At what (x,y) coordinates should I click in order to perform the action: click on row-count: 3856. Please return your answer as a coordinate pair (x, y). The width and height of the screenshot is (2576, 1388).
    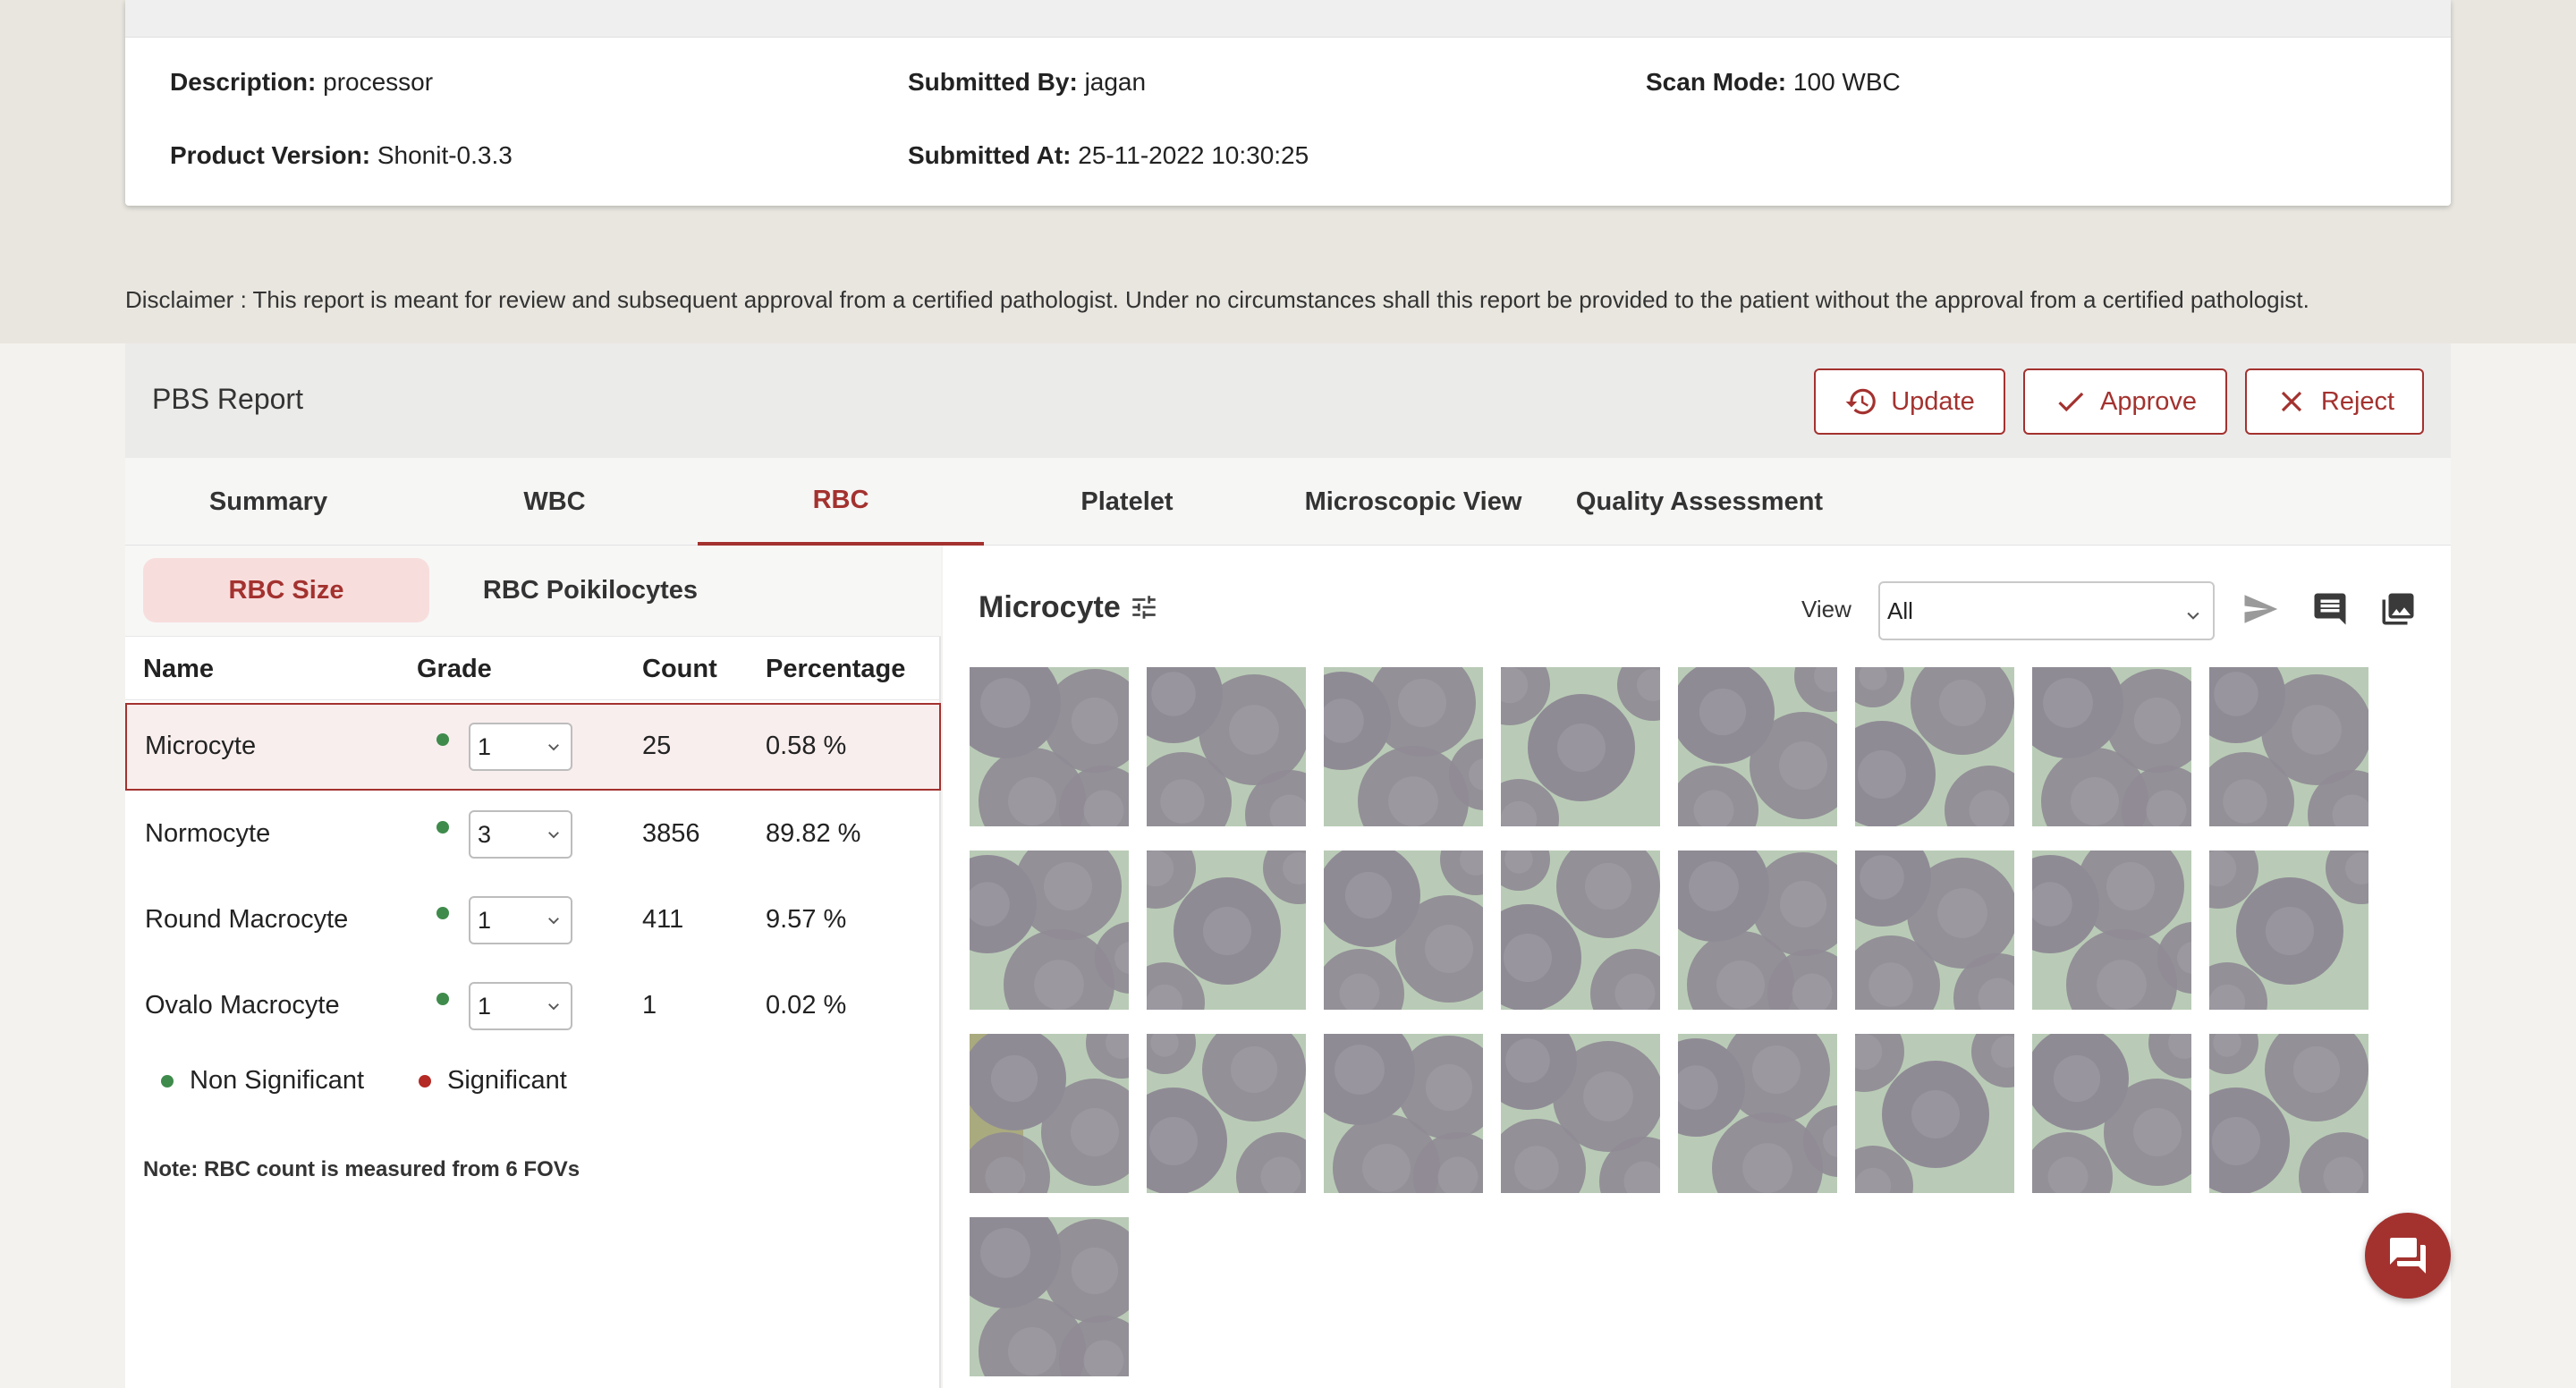
    Looking at the image, I should click on (671, 834).